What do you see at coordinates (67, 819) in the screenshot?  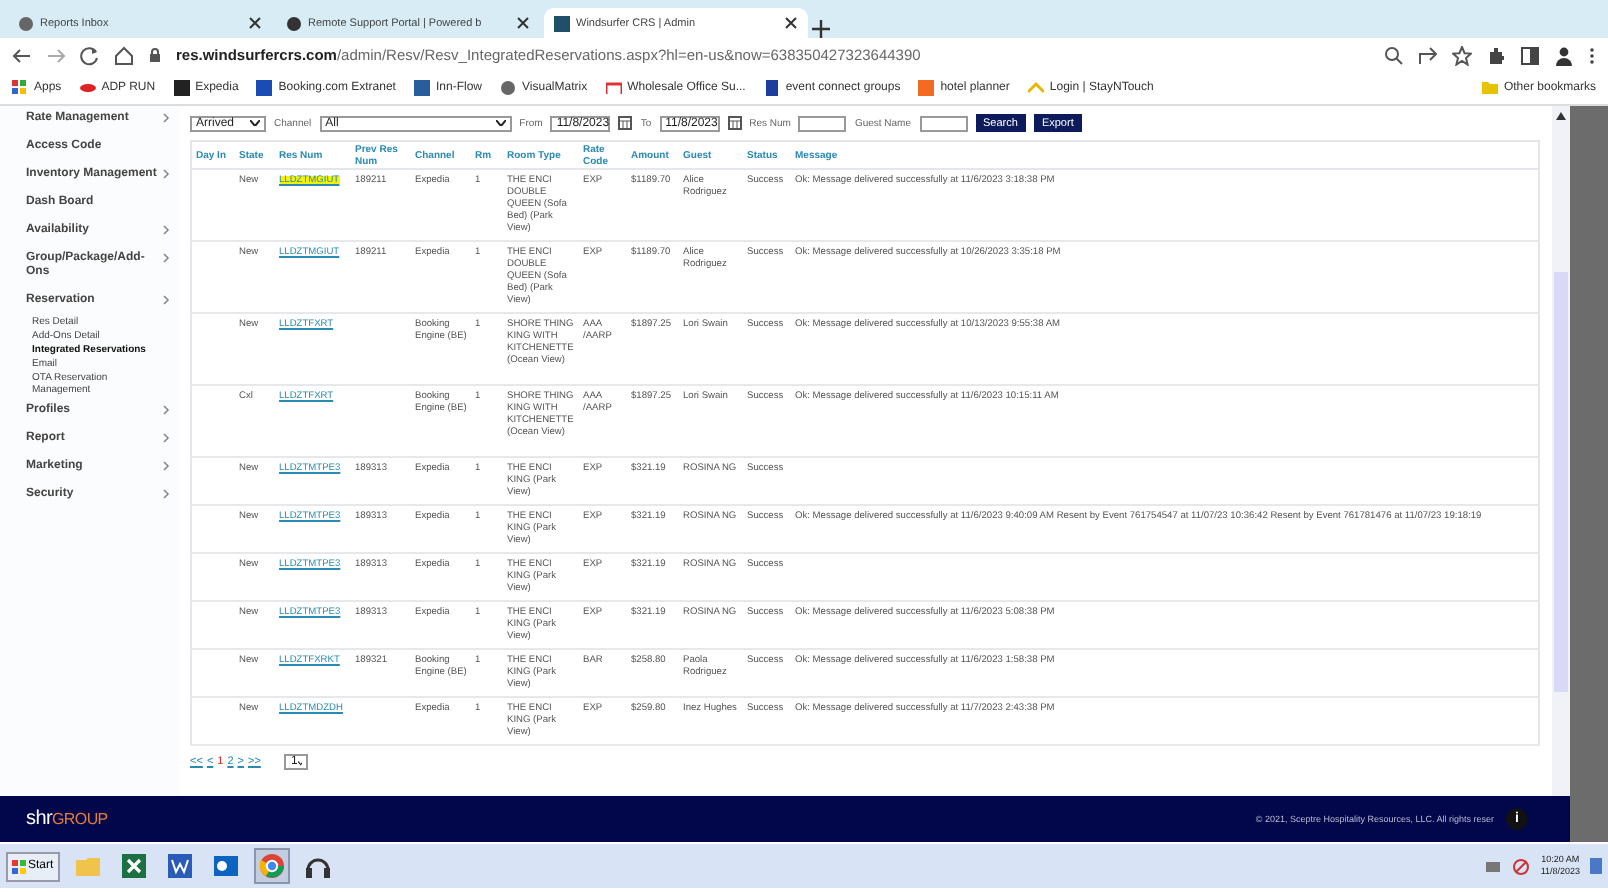 I see `company-logo: shrGROUP` at bounding box center [67, 819].